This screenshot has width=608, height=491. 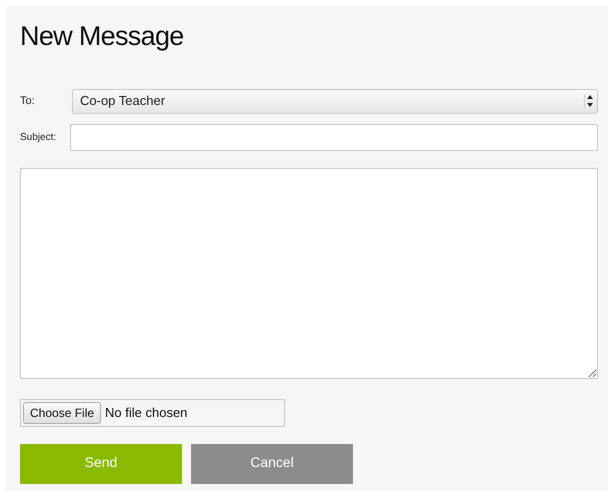 I want to click on recipient-select: Co-op Teacher, so click(x=335, y=101).